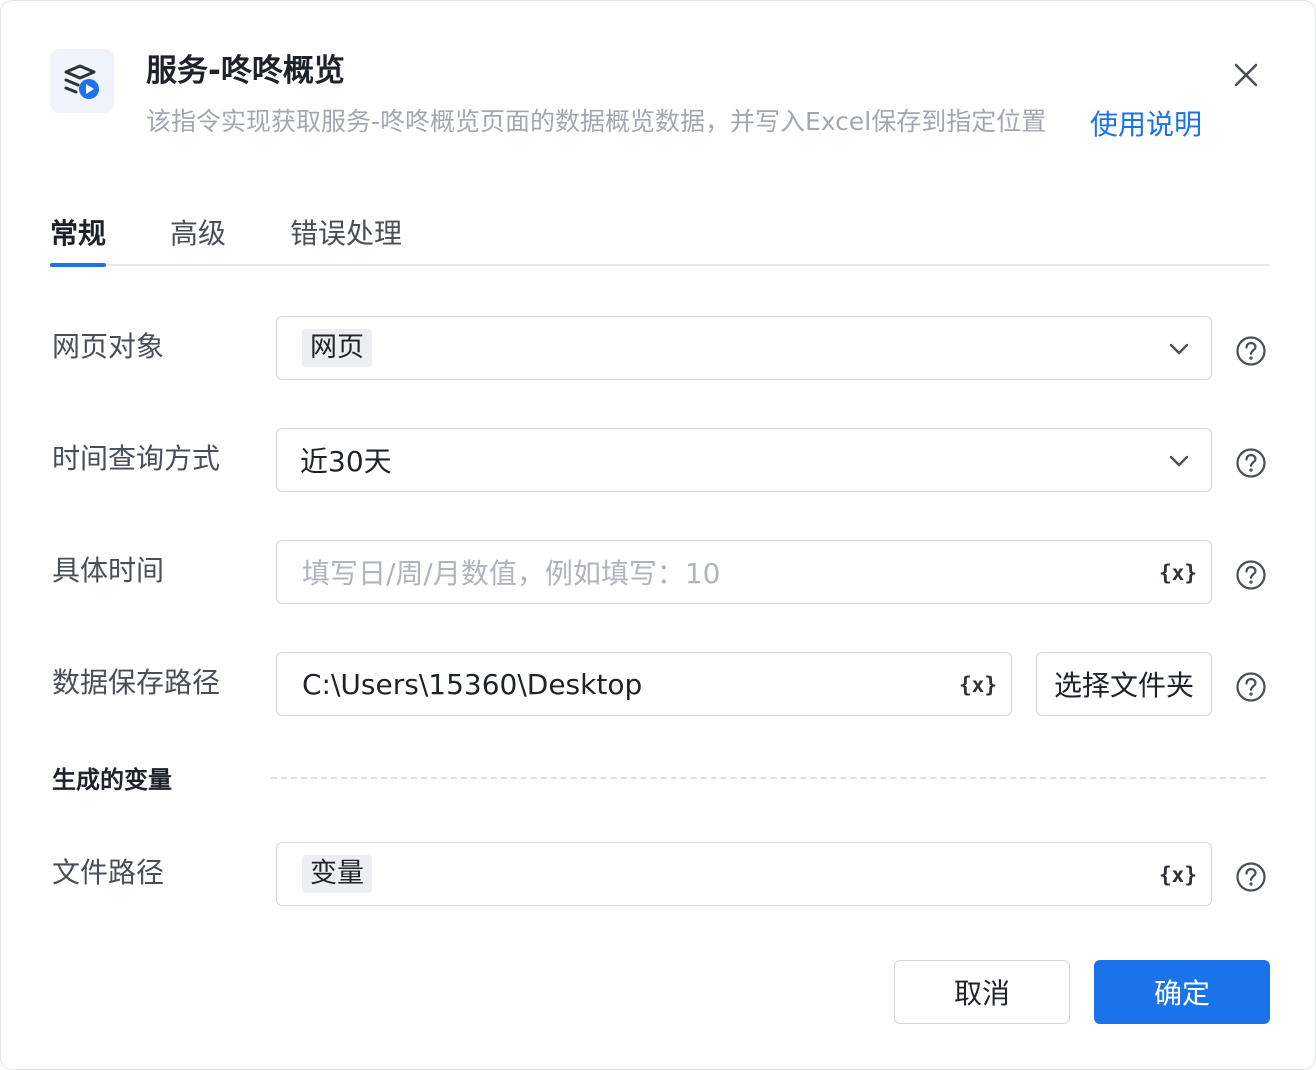 This screenshot has height=1070, width=1316. I want to click on tab-bar: 常规 高级 错误处理, so click(660, 237).